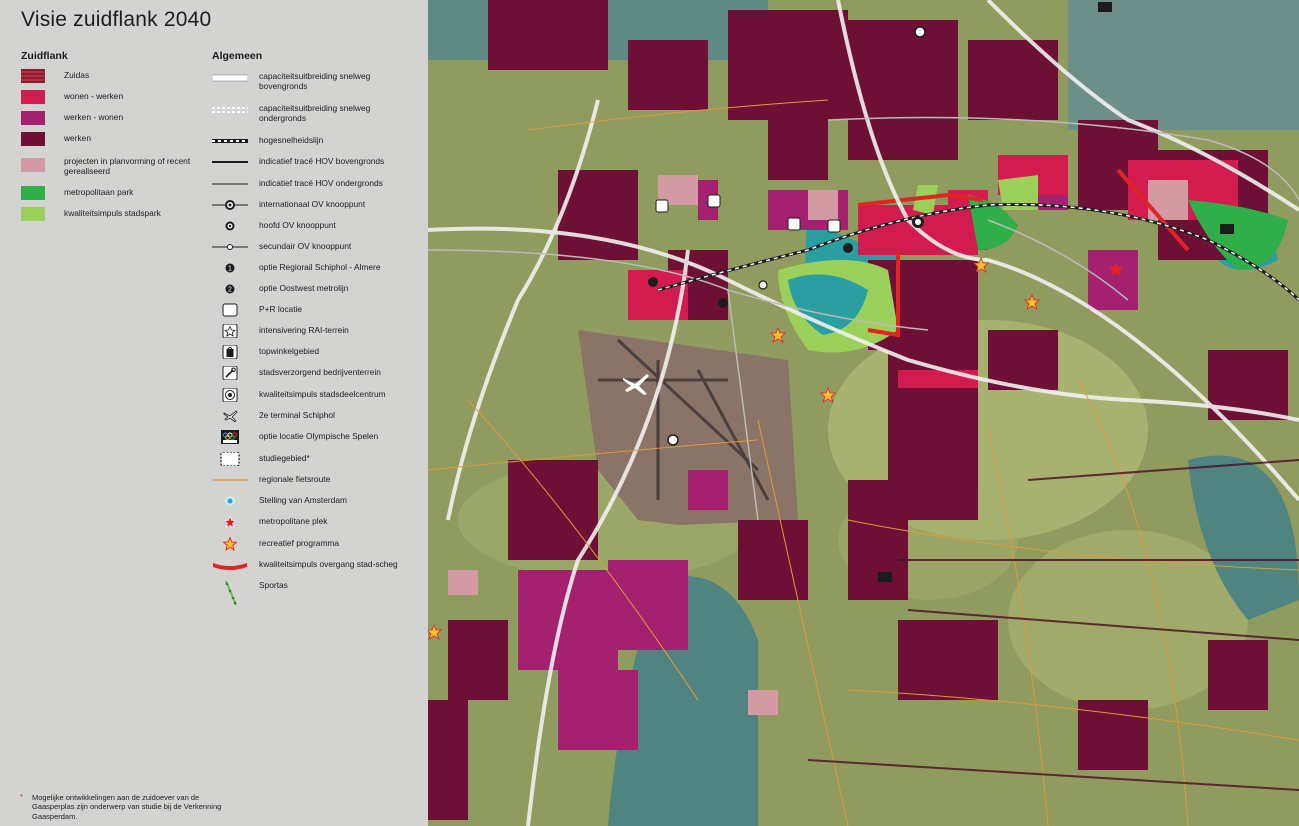 The width and height of the screenshot is (1299, 826). What do you see at coordinates (230, 226) in the screenshot?
I see `main-node-icon` at bounding box center [230, 226].